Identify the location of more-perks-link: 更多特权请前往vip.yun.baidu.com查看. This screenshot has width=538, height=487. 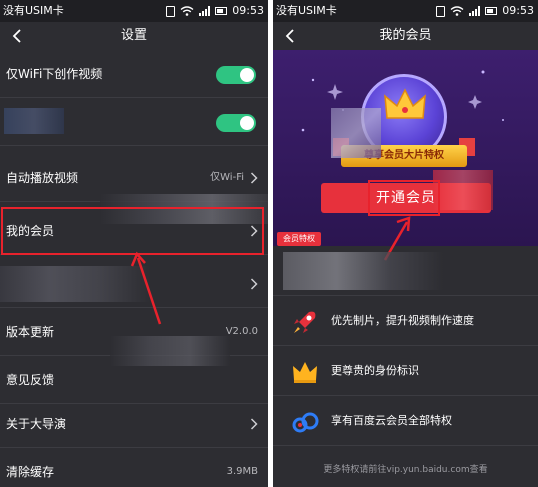
(405, 468).